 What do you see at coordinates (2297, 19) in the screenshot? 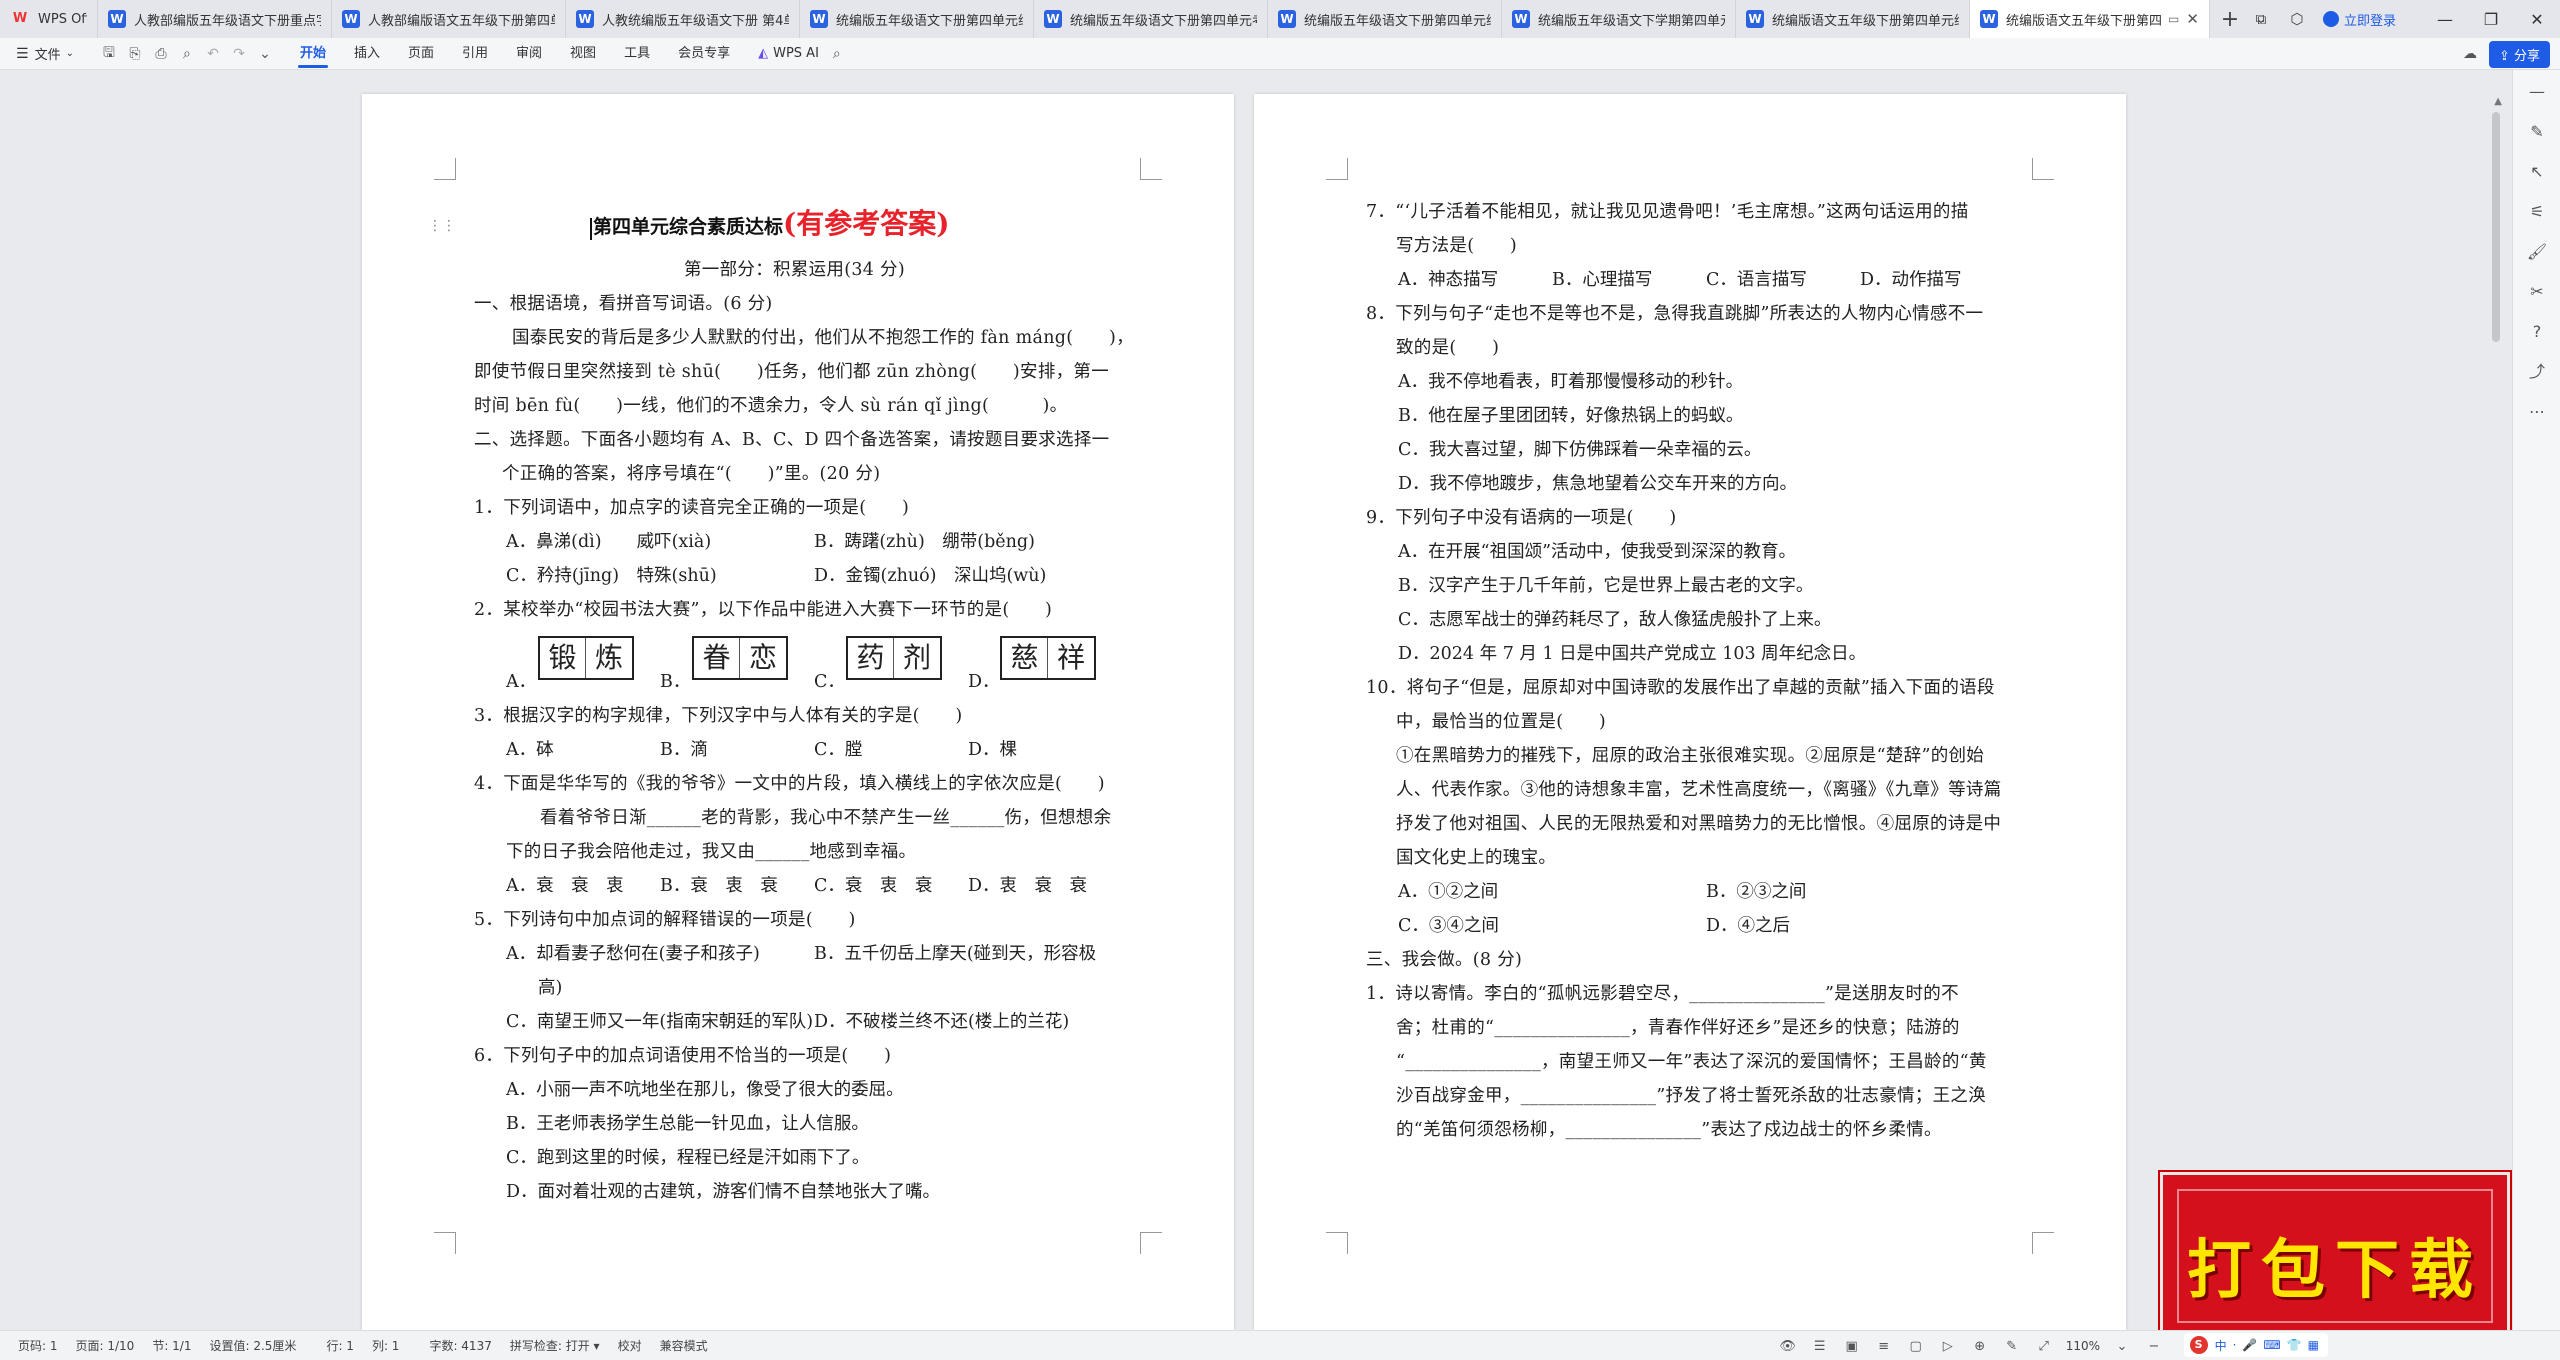
I see `cube-icon: ⬡` at bounding box center [2297, 19].